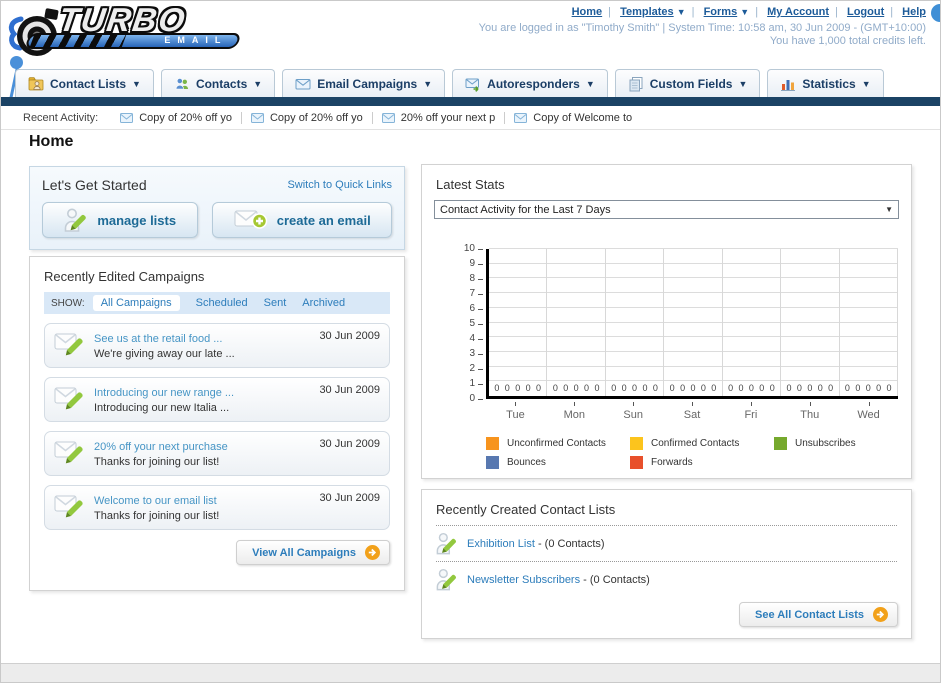 Image resolution: width=941 pixels, height=683 pixels. Describe the element at coordinates (476, 264) in the screenshot. I see `y-axis-tick-label: 9` at that location.